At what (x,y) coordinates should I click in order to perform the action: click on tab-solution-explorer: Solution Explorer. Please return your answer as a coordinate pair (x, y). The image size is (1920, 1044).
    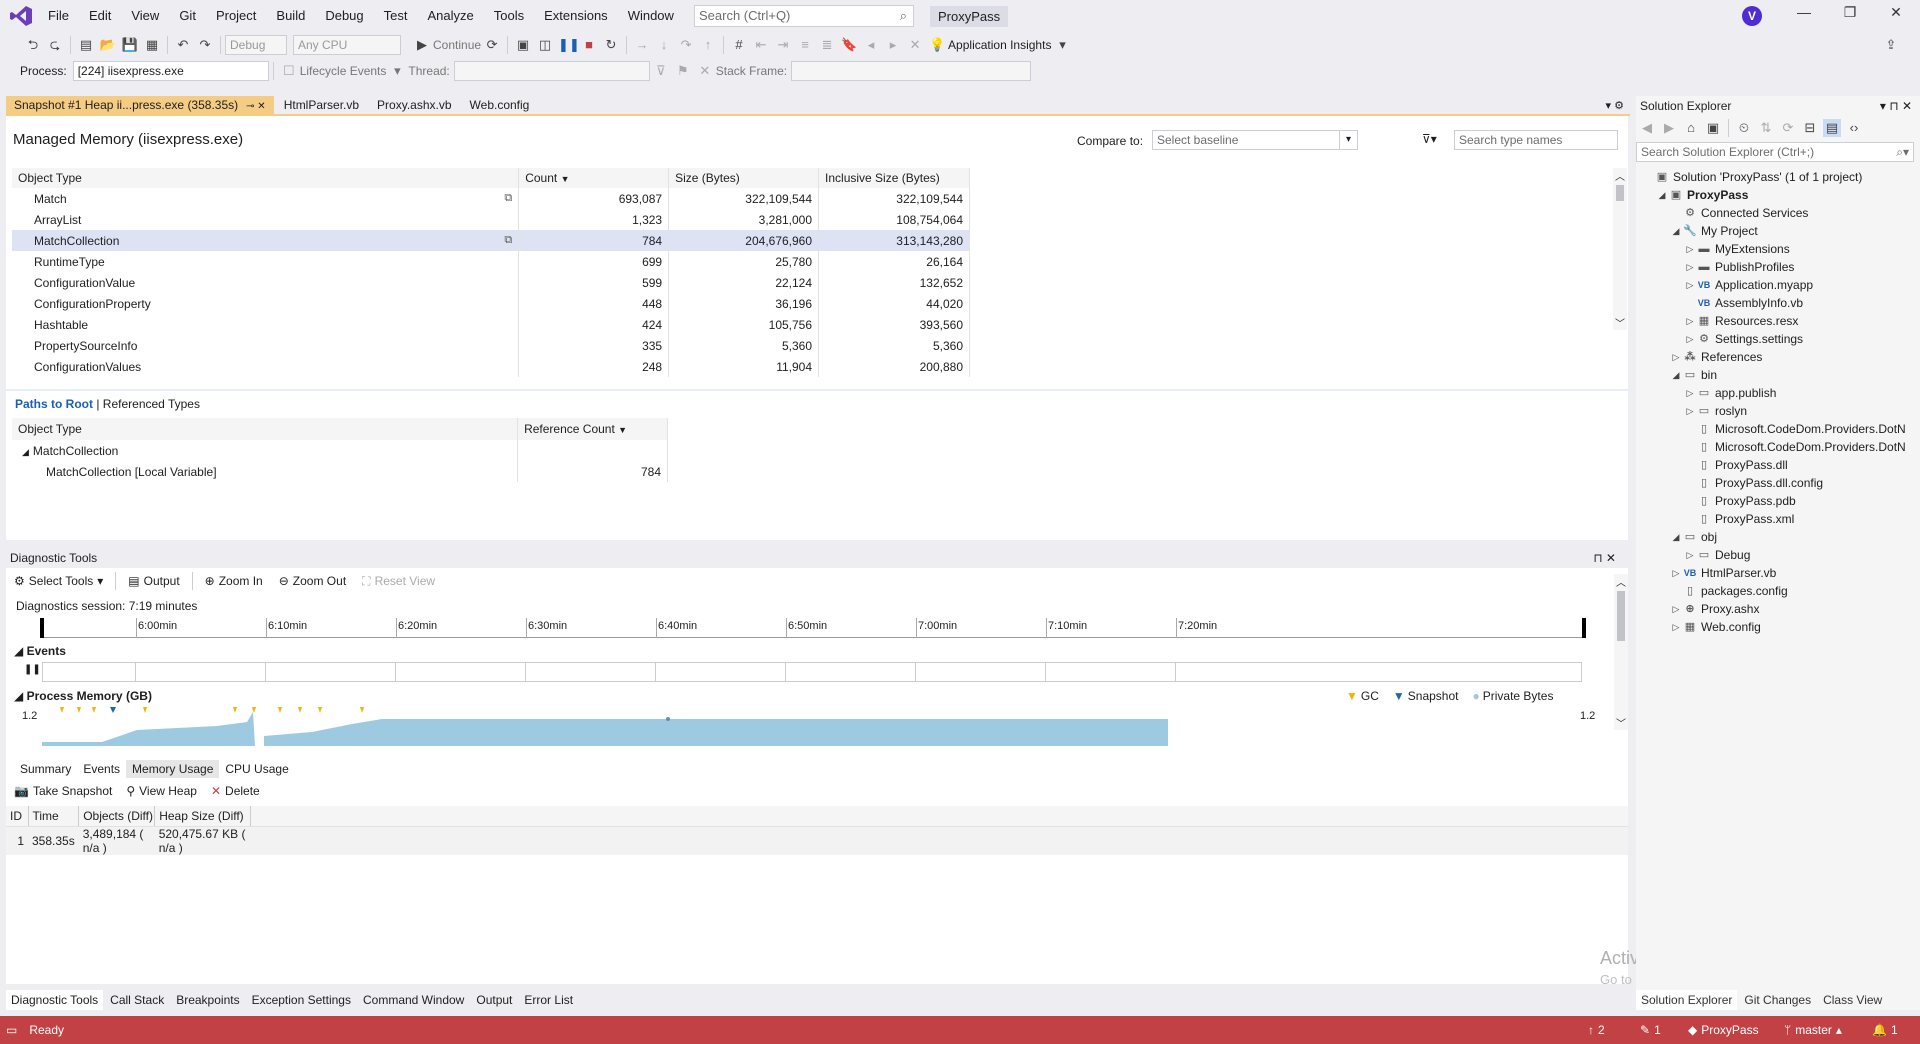
    Looking at the image, I should click on (1687, 1000).